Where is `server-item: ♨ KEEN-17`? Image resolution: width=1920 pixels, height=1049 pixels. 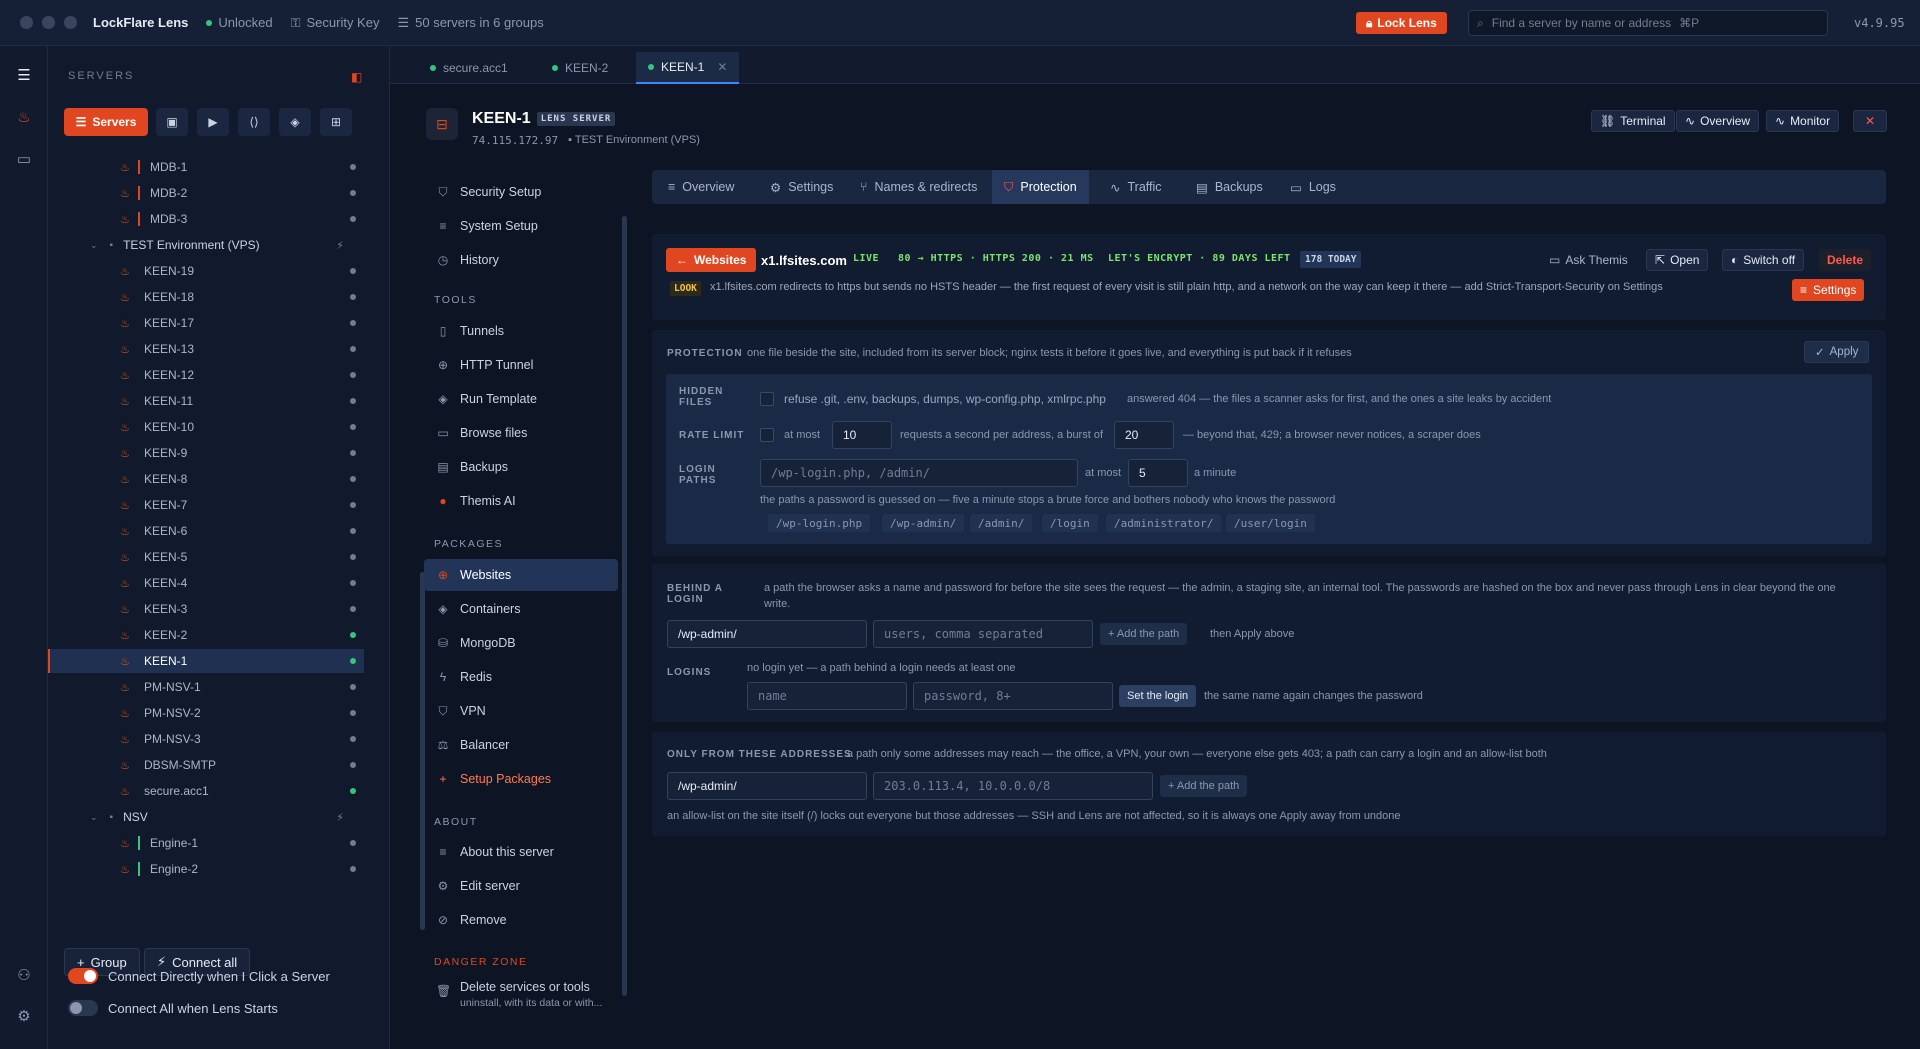 server-item: ♨ KEEN-17 is located at coordinates (206, 323).